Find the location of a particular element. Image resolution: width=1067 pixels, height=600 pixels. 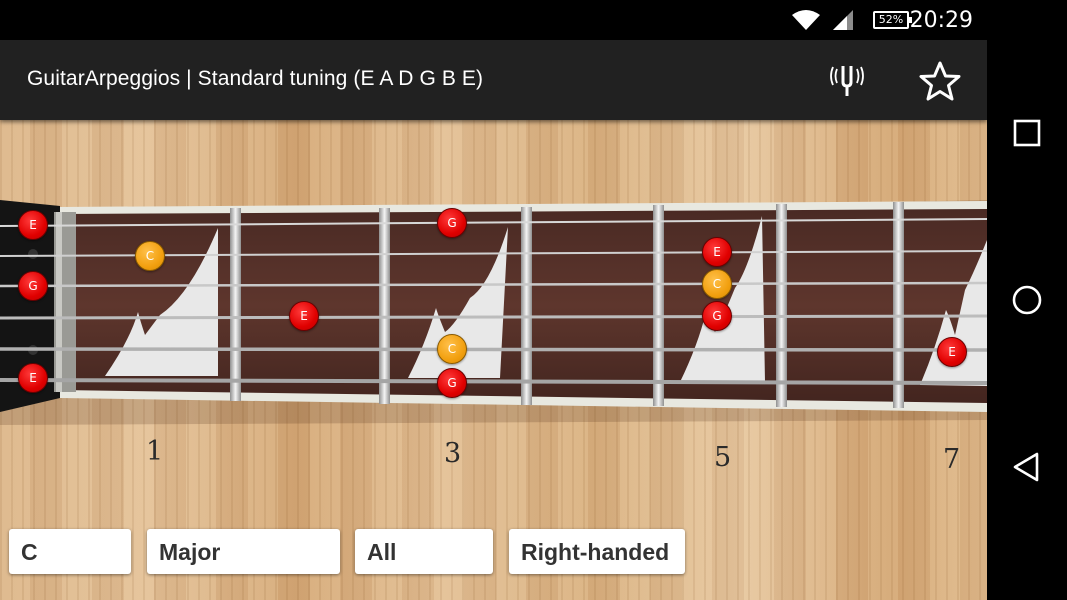

handedness-select: Right-handed is located at coordinates (597, 551).